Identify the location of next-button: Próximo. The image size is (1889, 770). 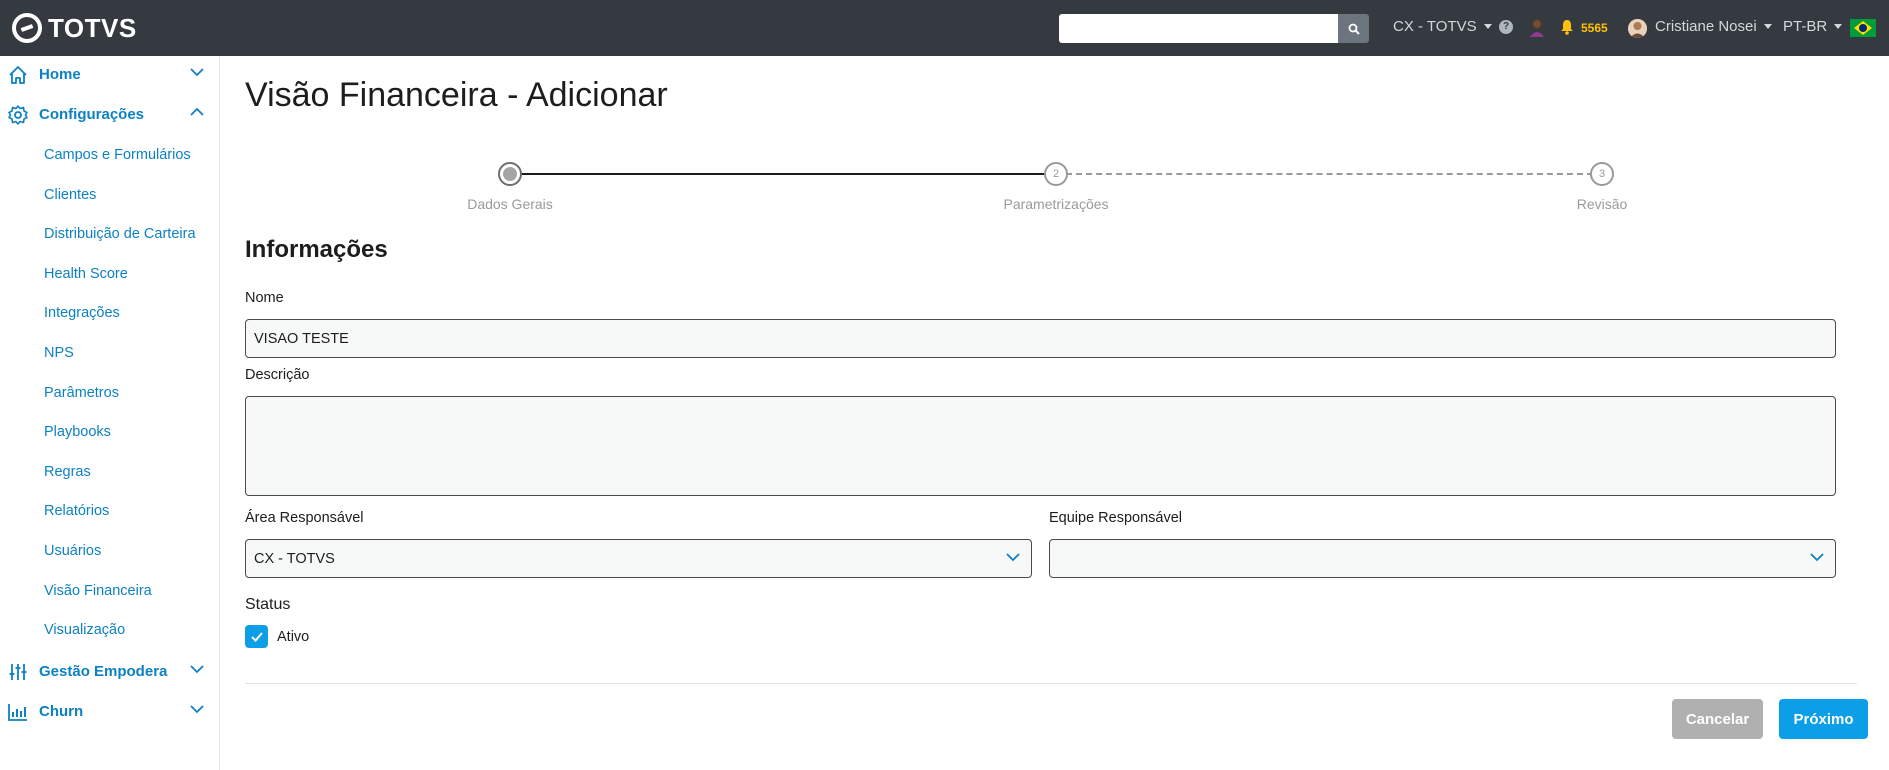
(1823, 719).